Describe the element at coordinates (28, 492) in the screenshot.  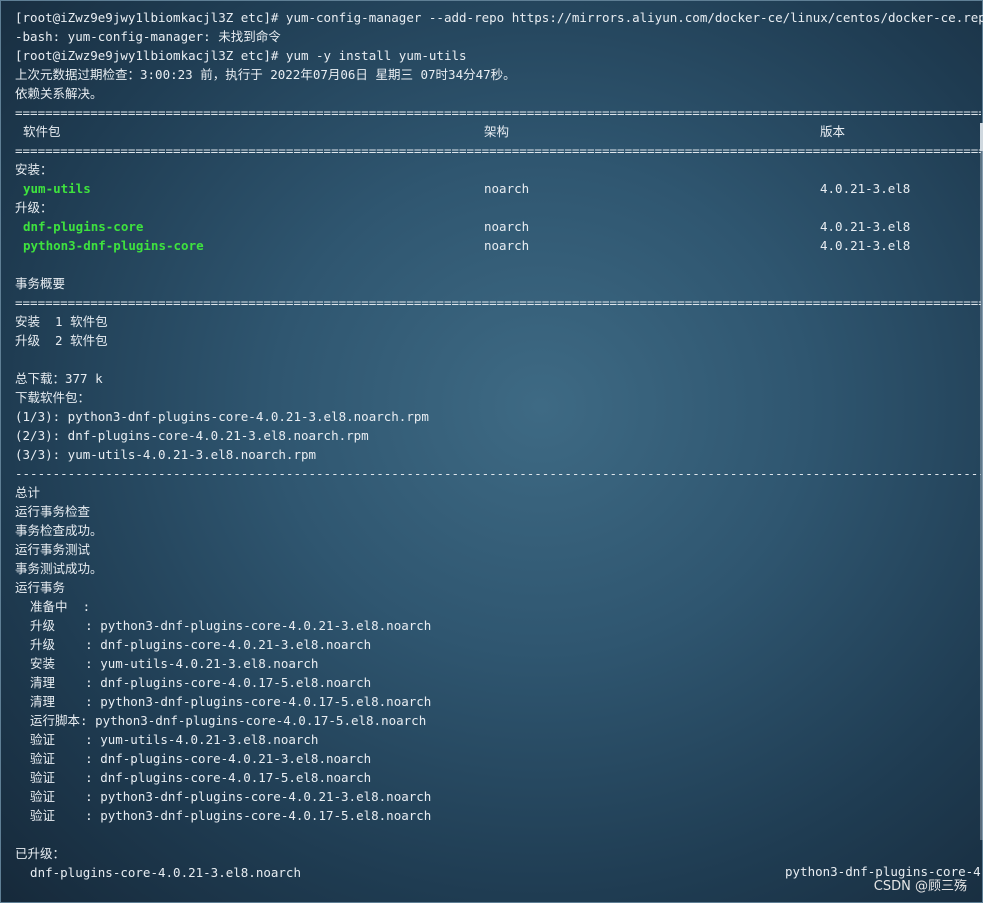
I see `total-line: 总计` at that location.